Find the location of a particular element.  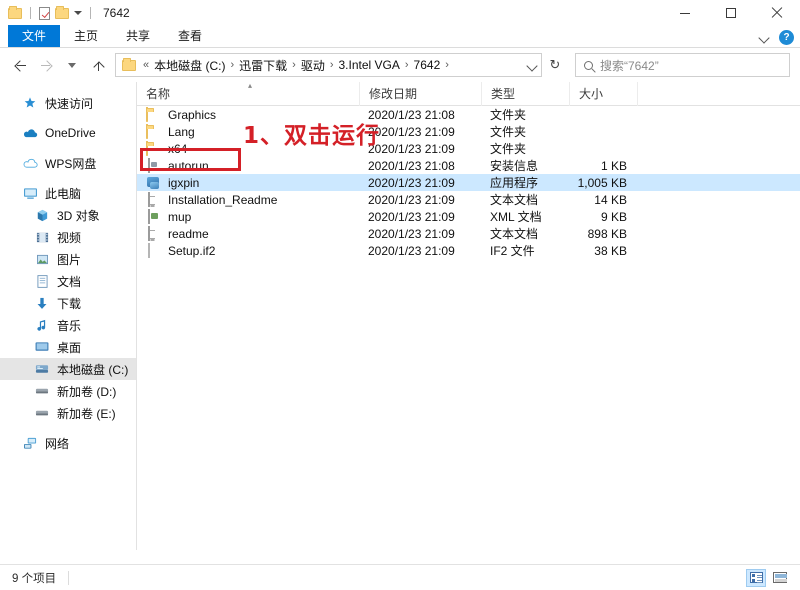

forward-button is located at coordinates (46, 65).